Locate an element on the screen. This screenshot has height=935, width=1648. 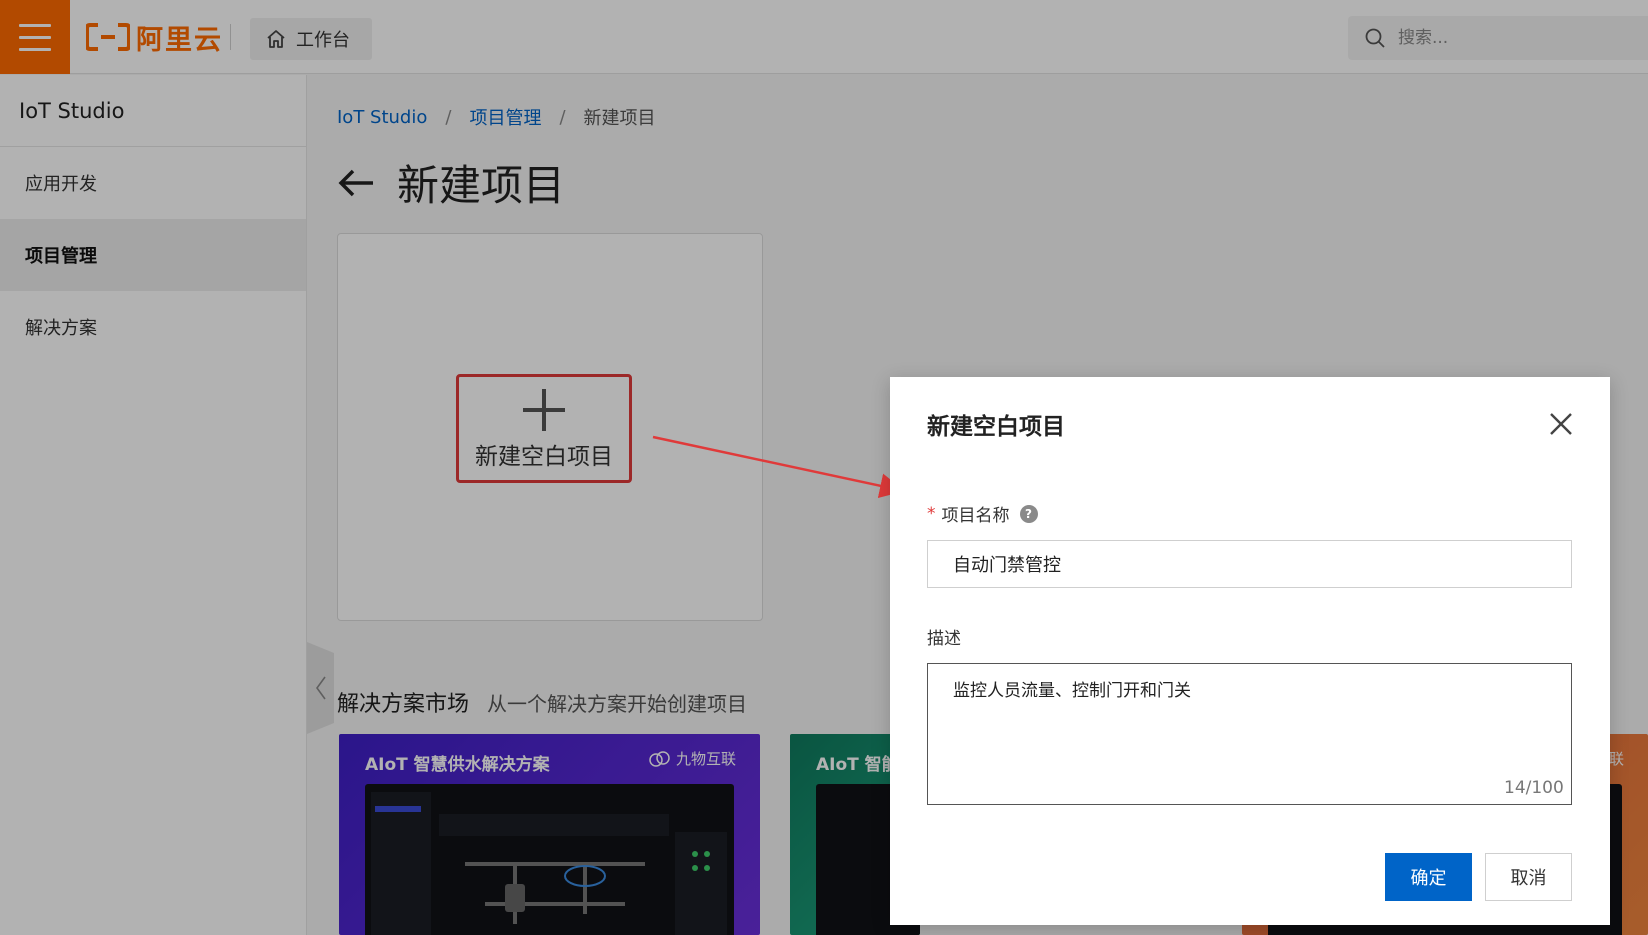
help-icon: ? is located at coordinates (1028, 513).